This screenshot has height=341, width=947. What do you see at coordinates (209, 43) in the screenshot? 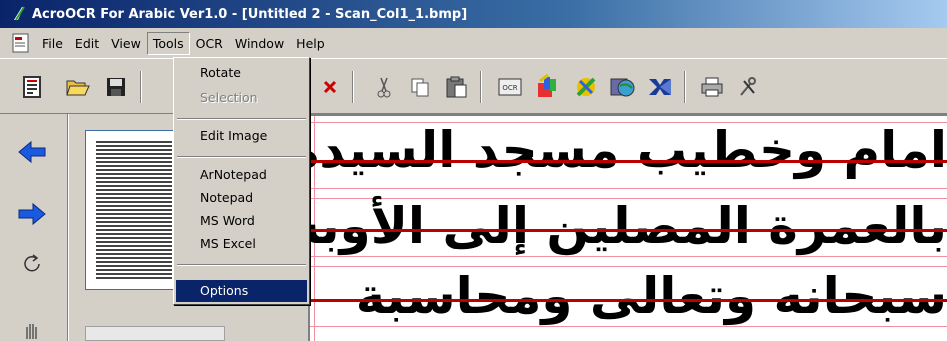
I see `menu-ocr: OCR` at bounding box center [209, 43].